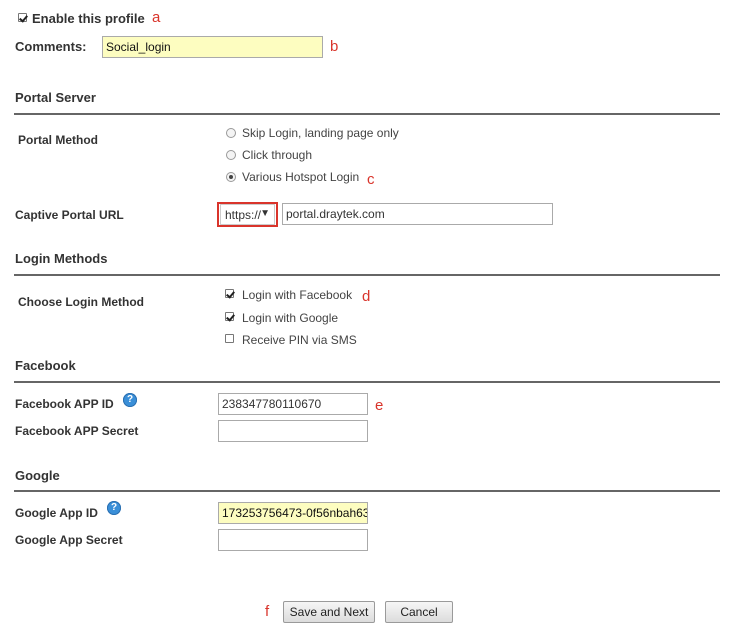  I want to click on login-facebook-checkbox, so click(229, 293).